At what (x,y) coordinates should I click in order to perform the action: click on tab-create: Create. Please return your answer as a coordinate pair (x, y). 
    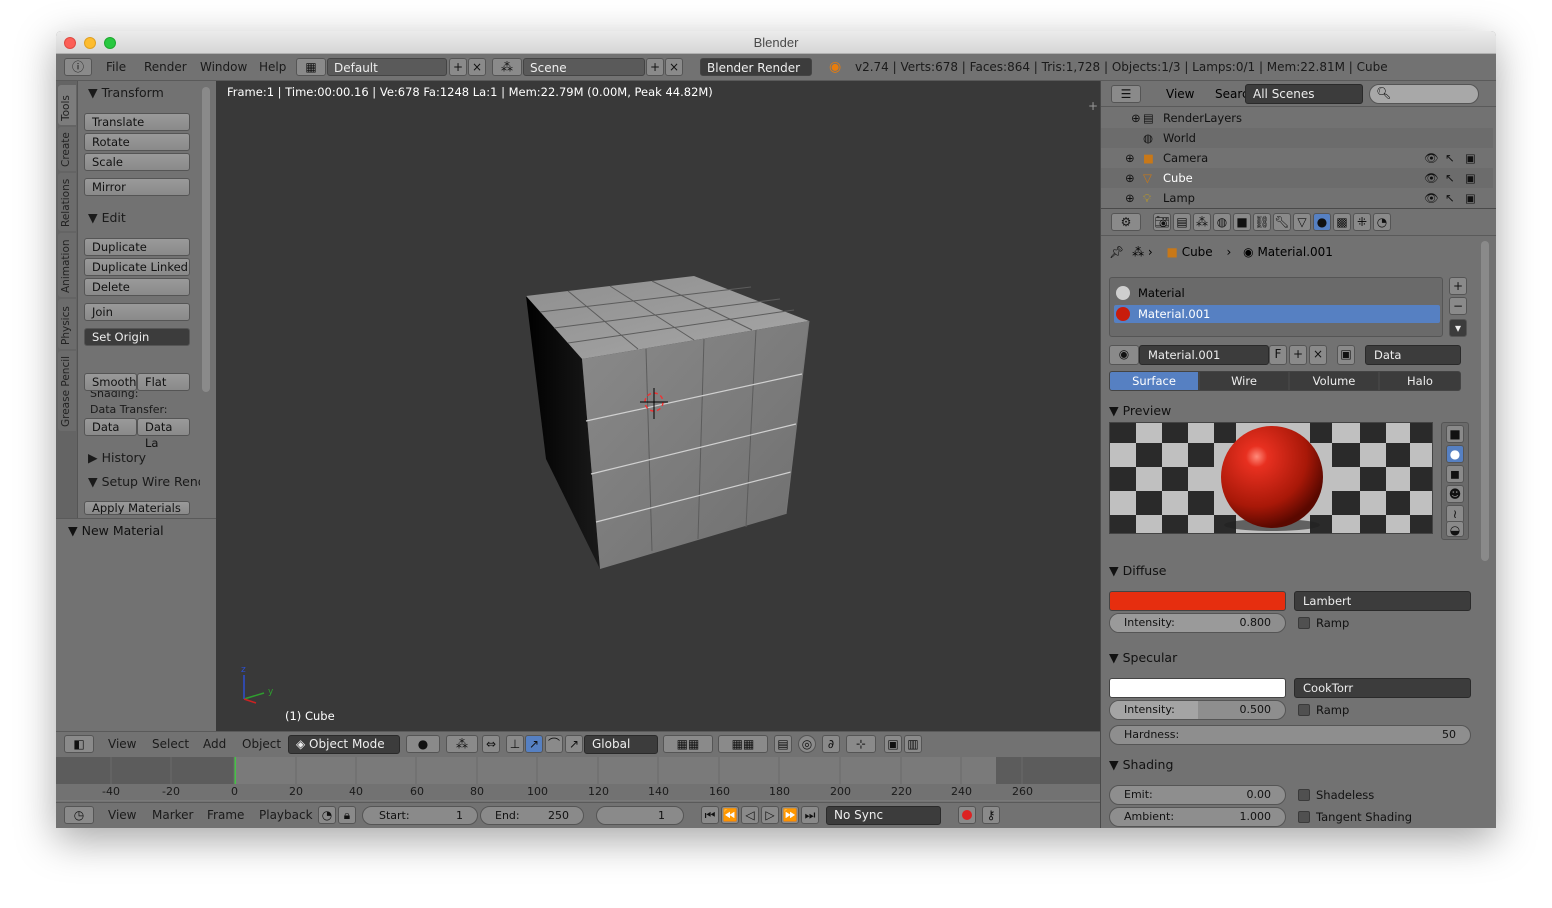
    Looking at the image, I should click on (67, 149).